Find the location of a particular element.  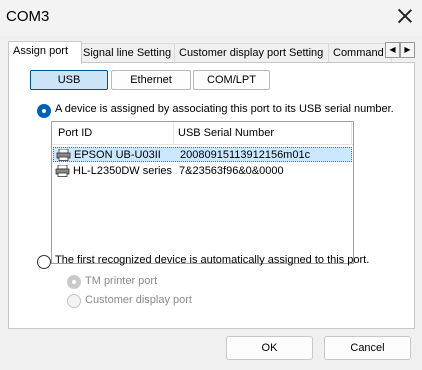

auto-assign-radio is located at coordinates (44, 262).